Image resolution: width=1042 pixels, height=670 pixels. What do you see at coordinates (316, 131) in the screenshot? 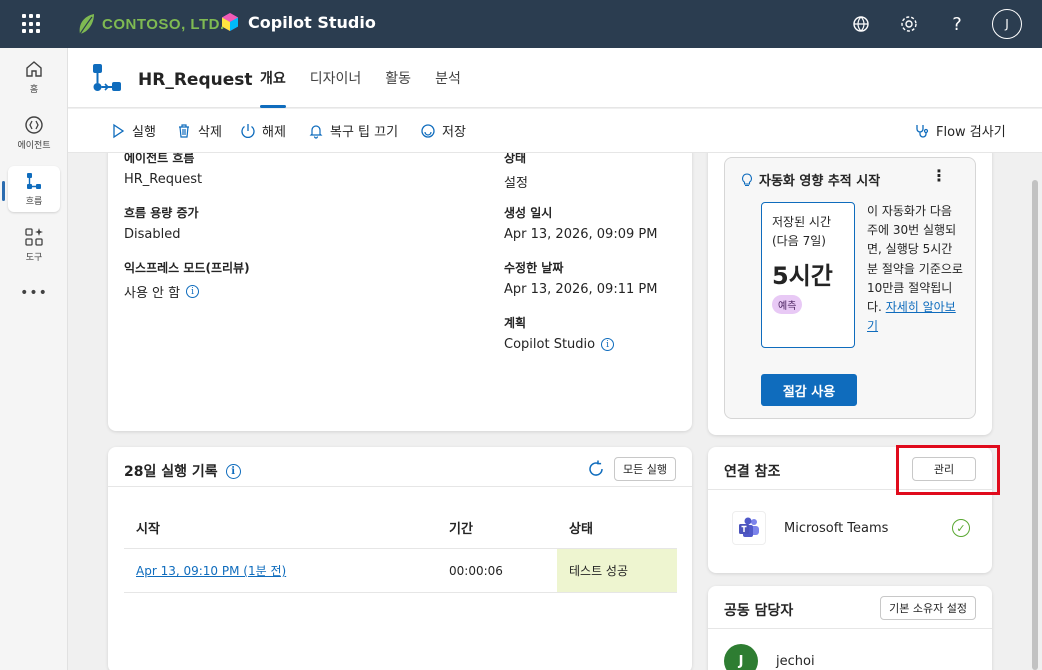
I see `bell-icon` at bounding box center [316, 131].